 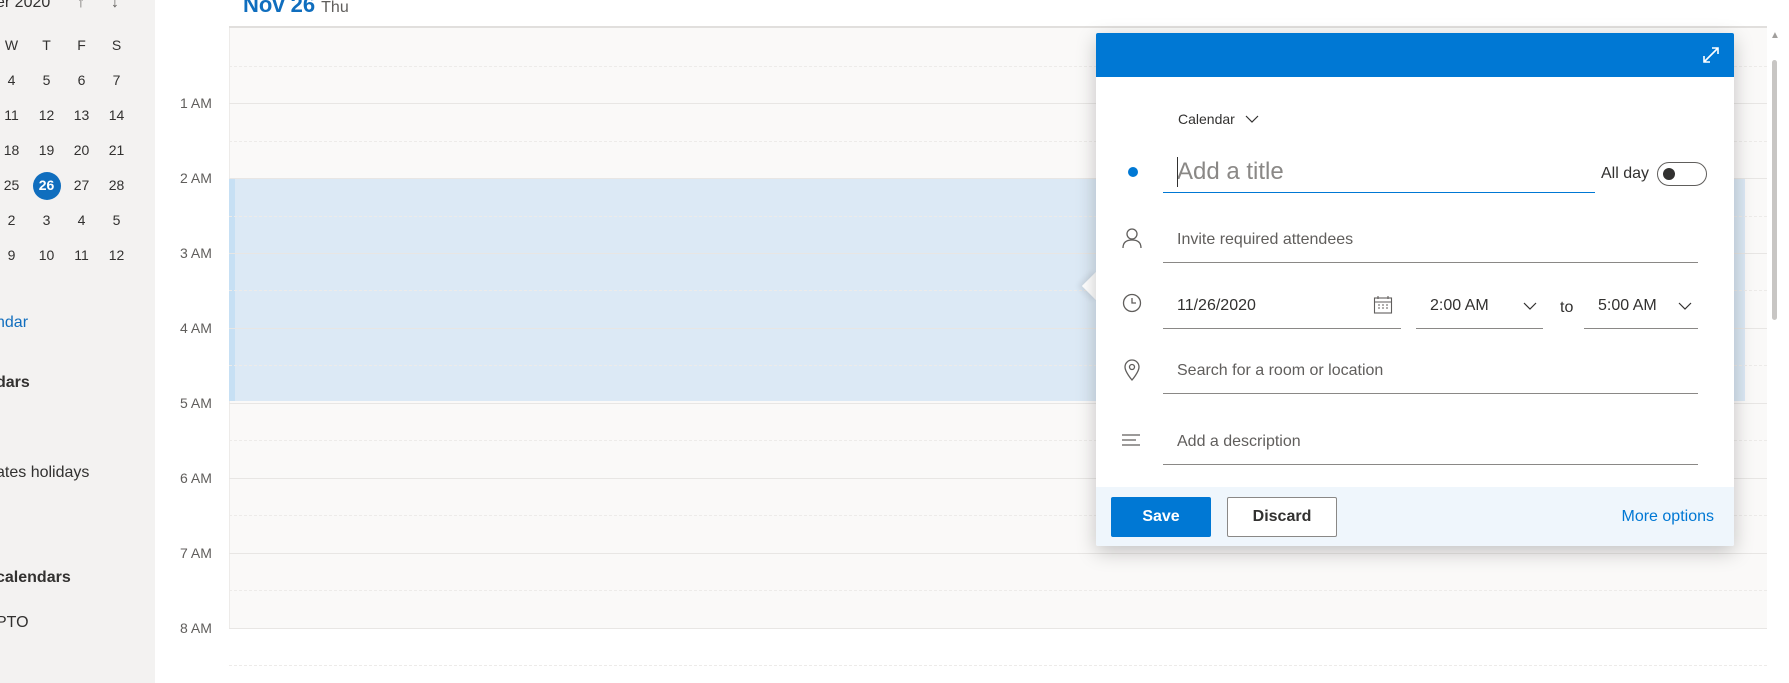 What do you see at coordinates (196, 178) in the screenshot?
I see `hour-label: 2 AM` at bounding box center [196, 178].